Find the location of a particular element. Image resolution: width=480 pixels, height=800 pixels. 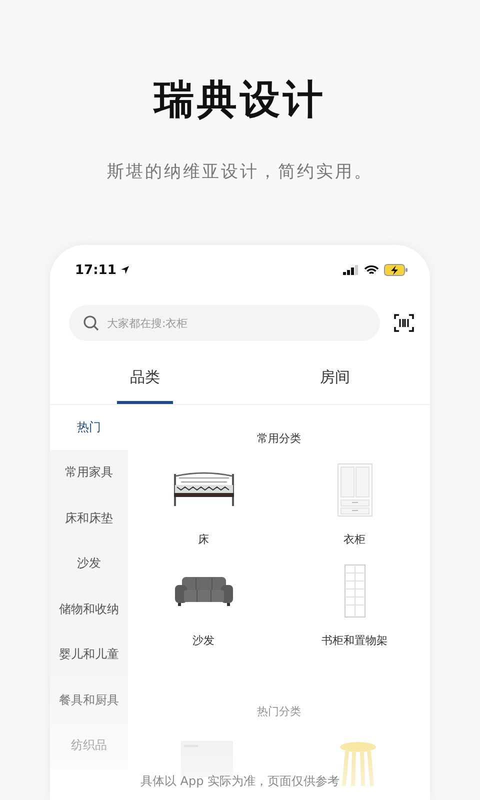

bookshelf-drawing is located at coordinates (355, 591).